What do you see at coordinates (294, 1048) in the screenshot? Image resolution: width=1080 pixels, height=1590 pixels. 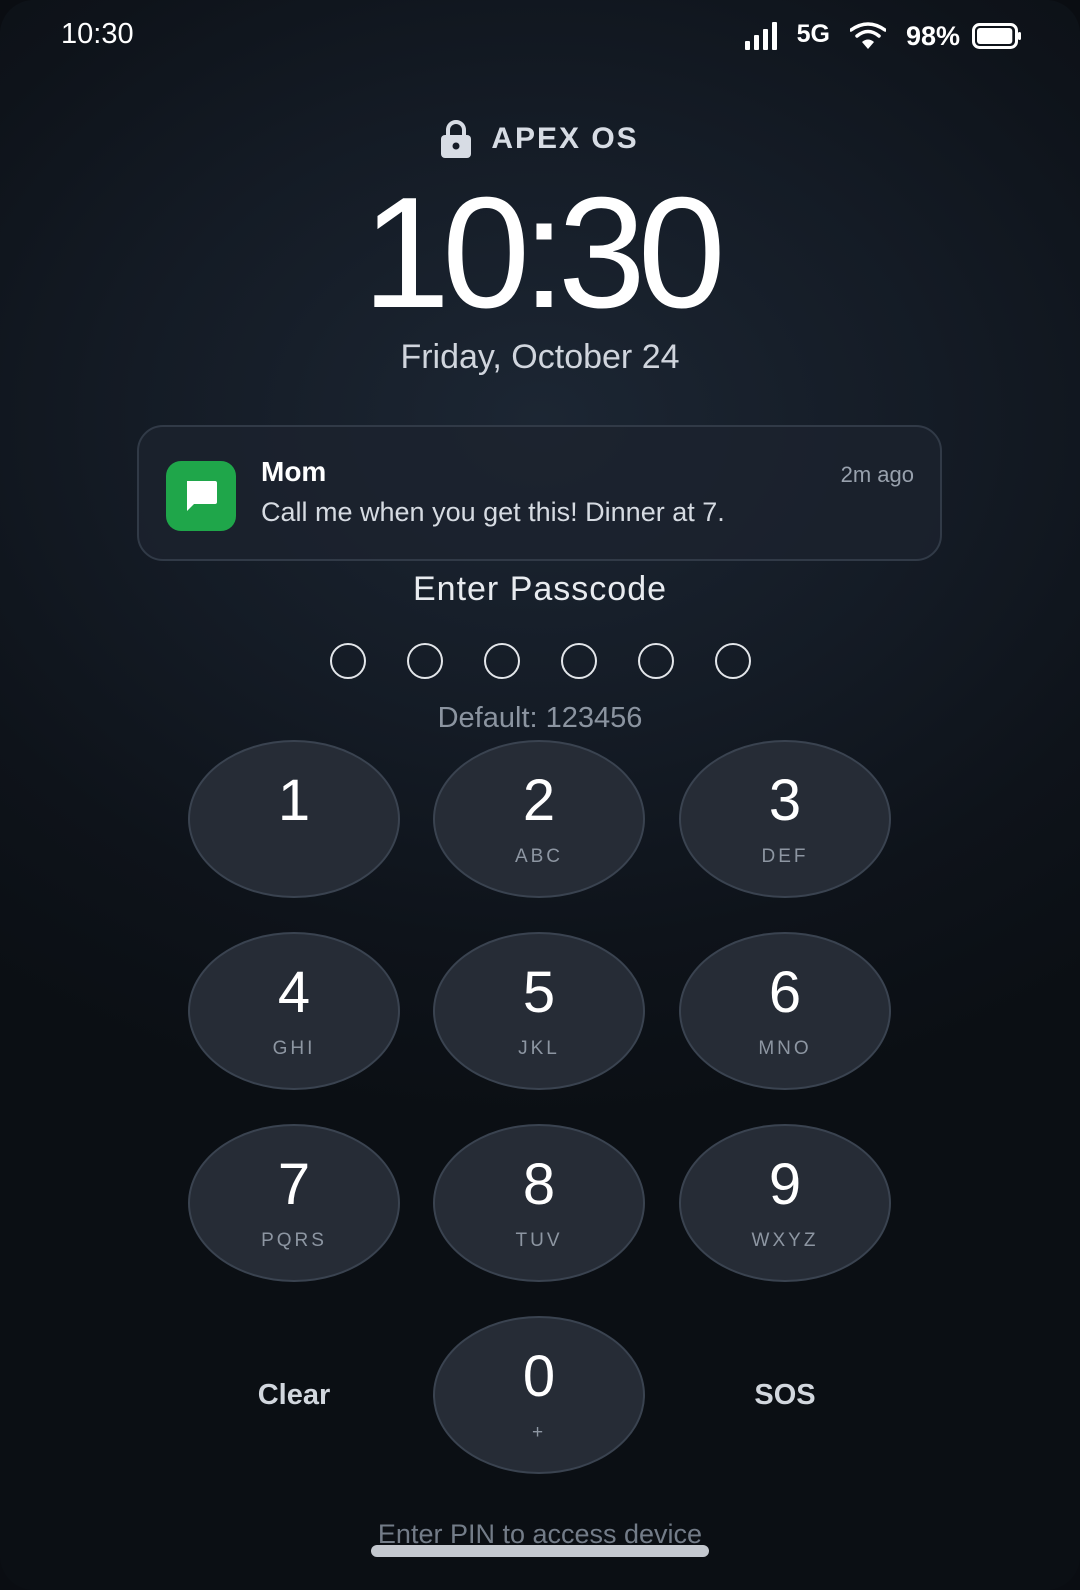 I see `key-letters: GHI` at bounding box center [294, 1048].